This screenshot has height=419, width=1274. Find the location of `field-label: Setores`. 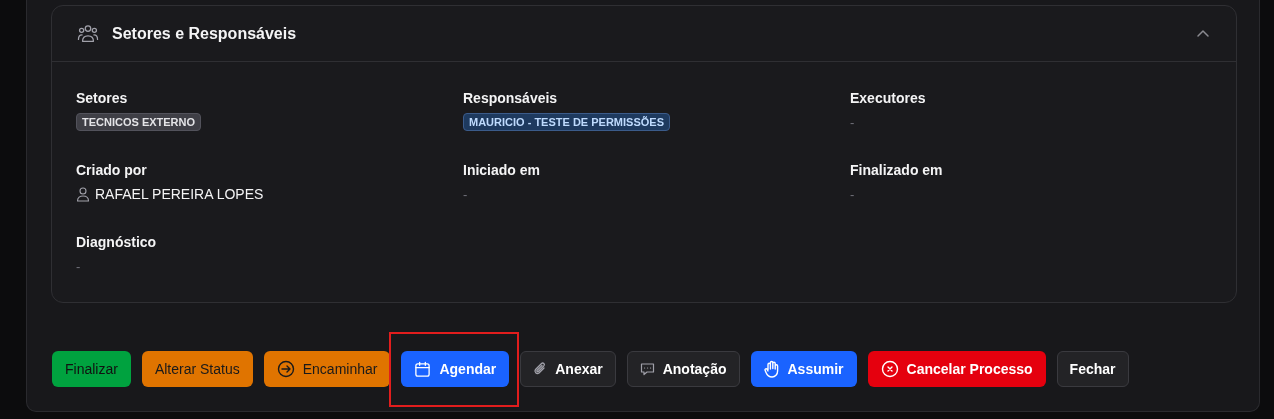

field-label: Setores is located at coordinates (102, 99).